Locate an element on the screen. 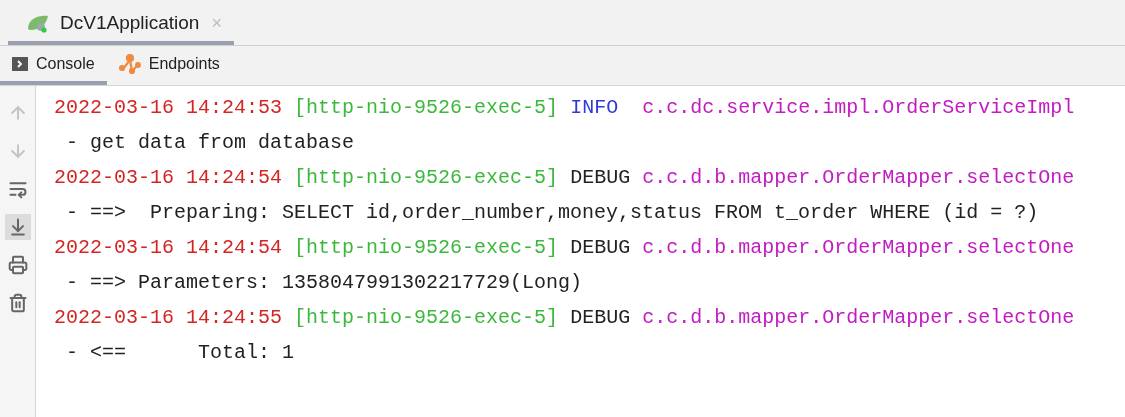 The height and width of the screenshot is (417, 1125). log-message: - ==> Preparing: SELECT id,order_number,money,status FROM t_order WHERE (id = ?) is located at coordinates (552, 213).